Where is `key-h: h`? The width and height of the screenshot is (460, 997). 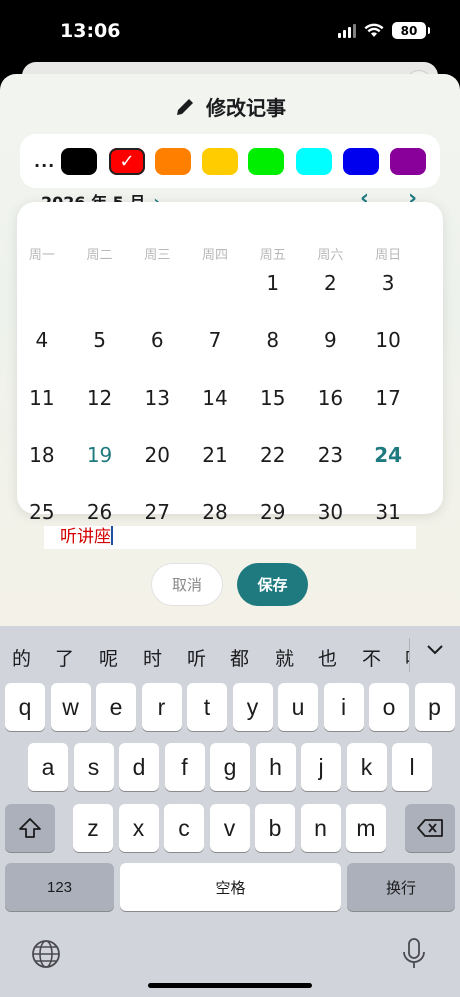
key-h: h is located at coordinates (275, 767).